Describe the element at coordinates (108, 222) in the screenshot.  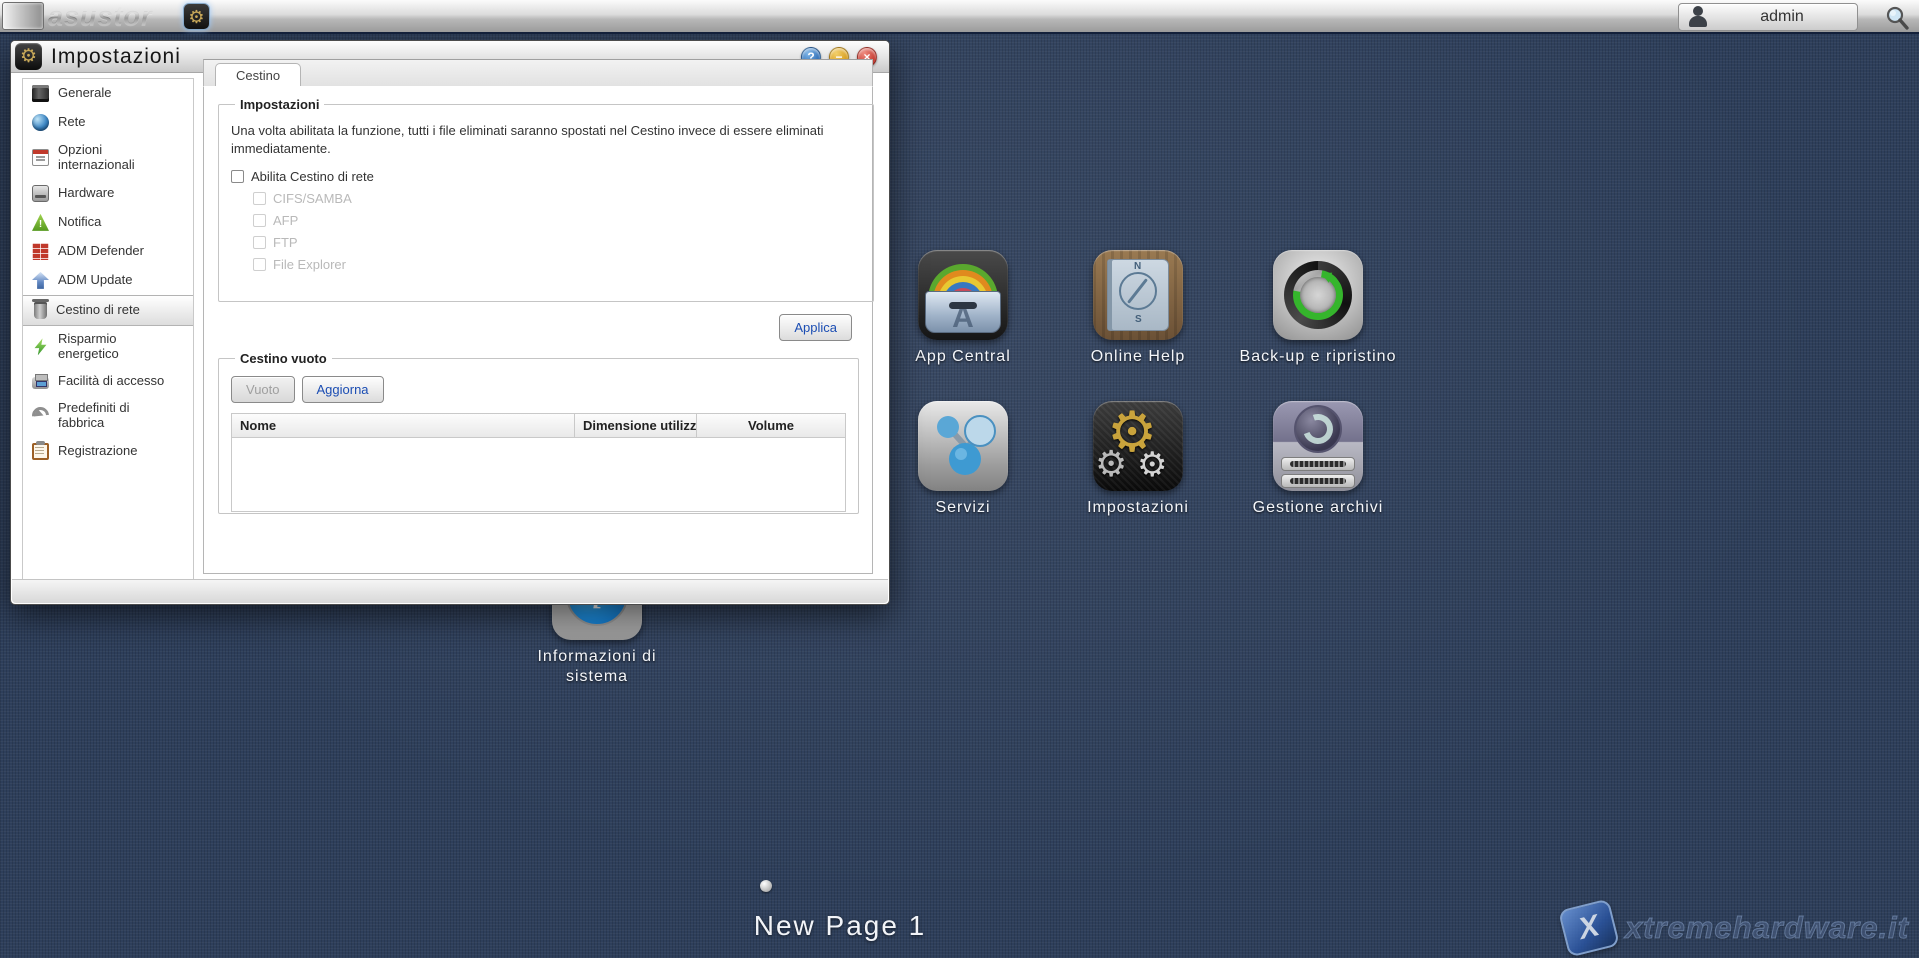
I see `sidebar-item-notifica: ! Notifica` at that location.